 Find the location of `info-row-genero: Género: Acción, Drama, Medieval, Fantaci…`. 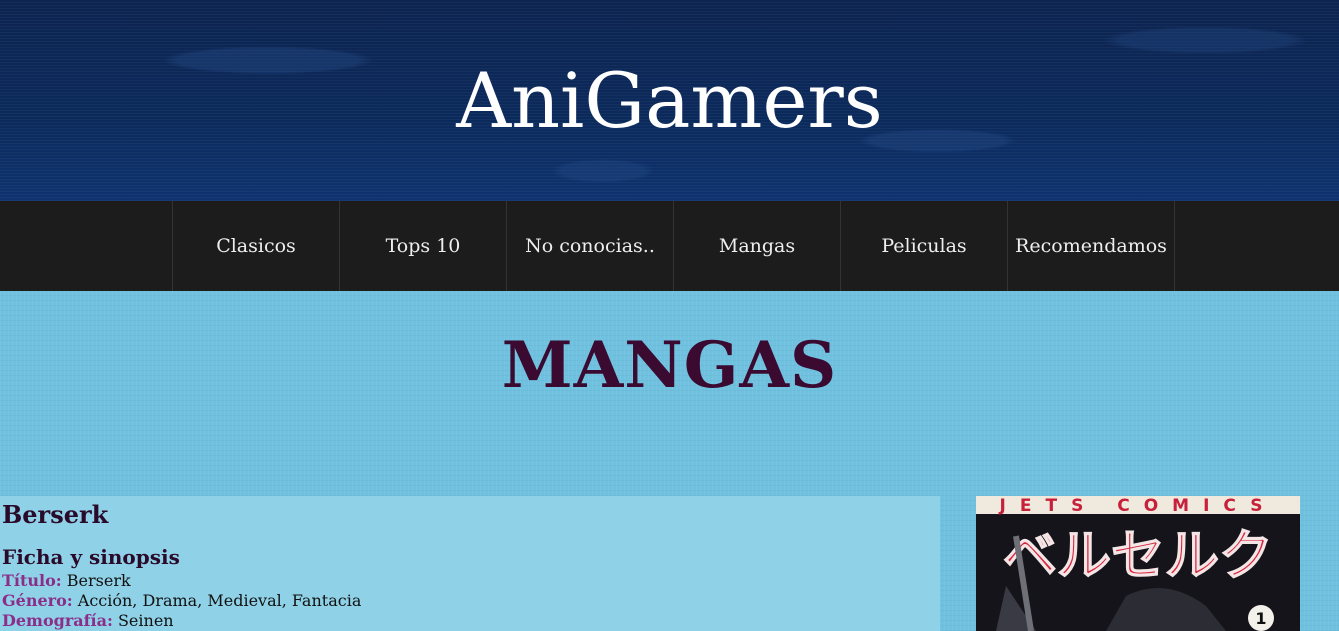

info-row-genero: Género: Acción, Drama, Medieval, Fantaci… is located at coordinates (181, 601).